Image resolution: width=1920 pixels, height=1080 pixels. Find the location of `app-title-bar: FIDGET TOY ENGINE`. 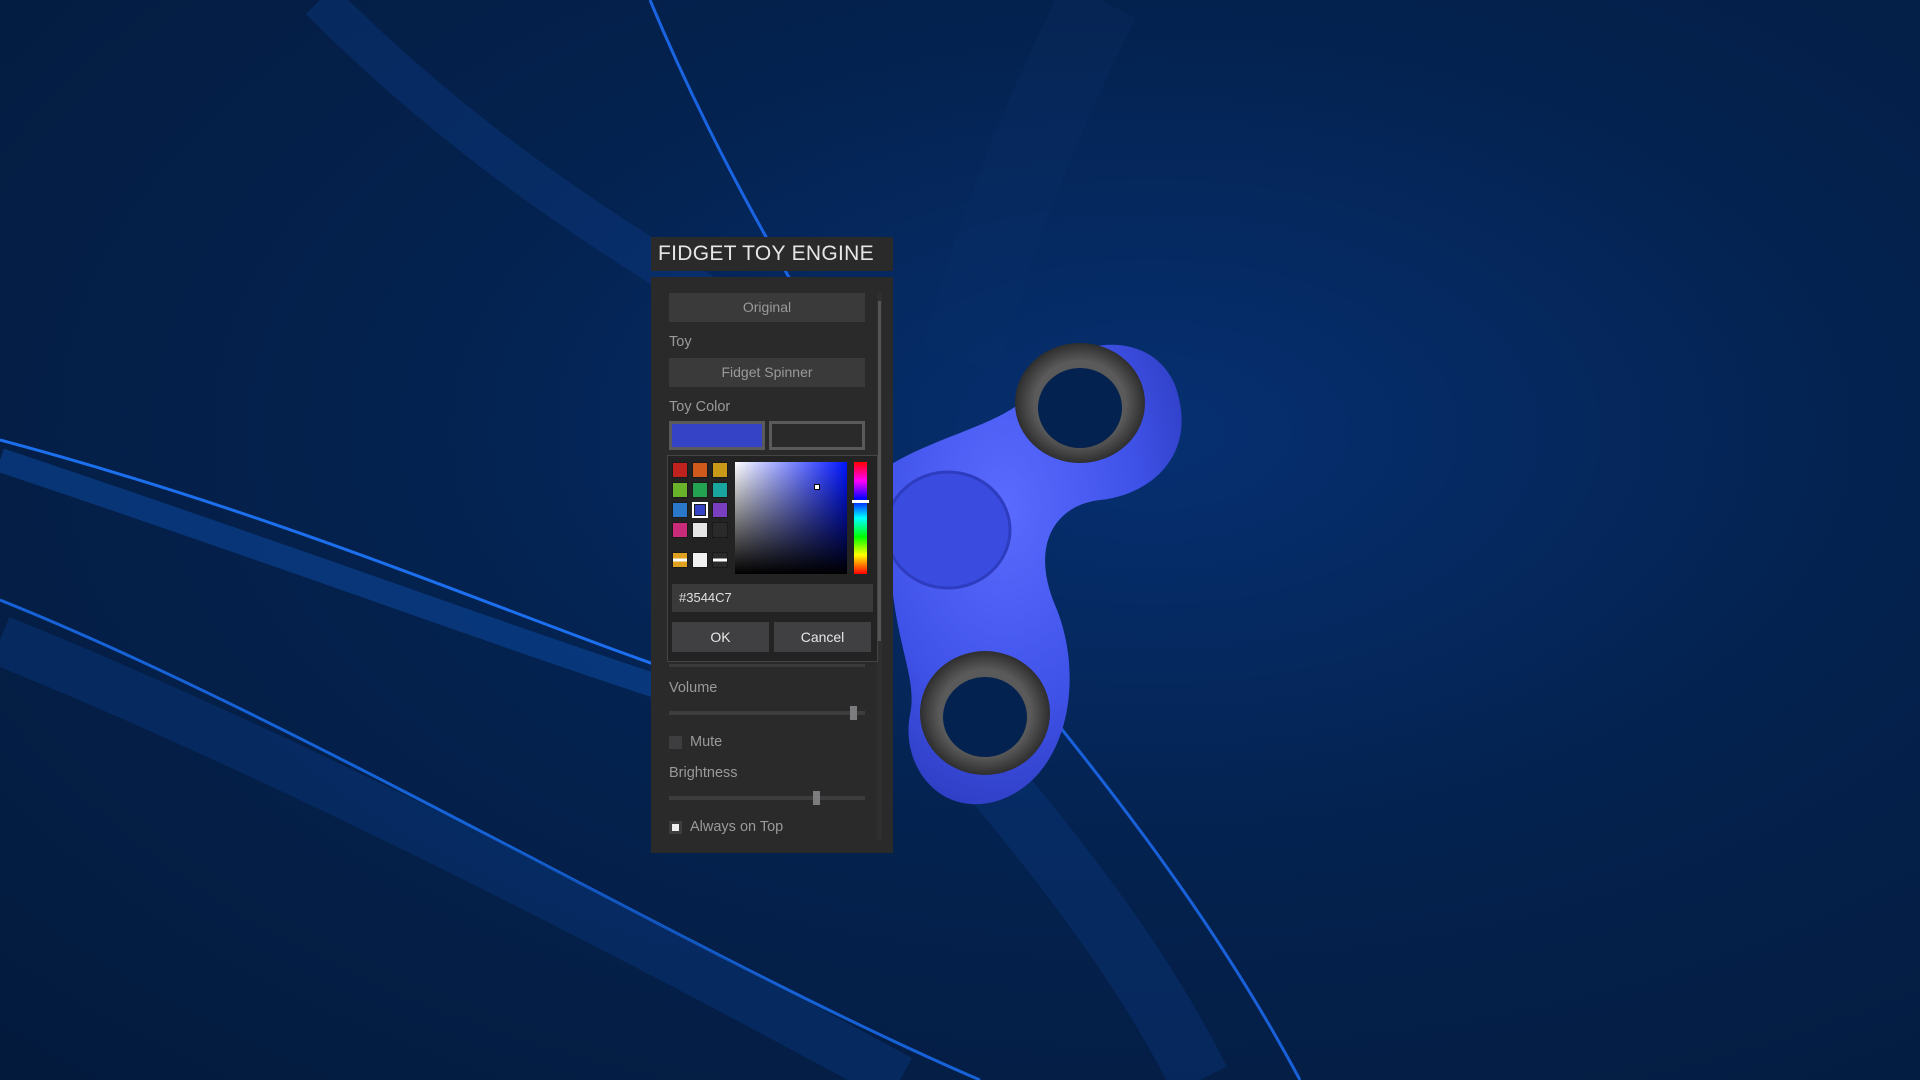

app-title-bar: FIDGET TOY ENGINE is located at coordinates (772, 254).